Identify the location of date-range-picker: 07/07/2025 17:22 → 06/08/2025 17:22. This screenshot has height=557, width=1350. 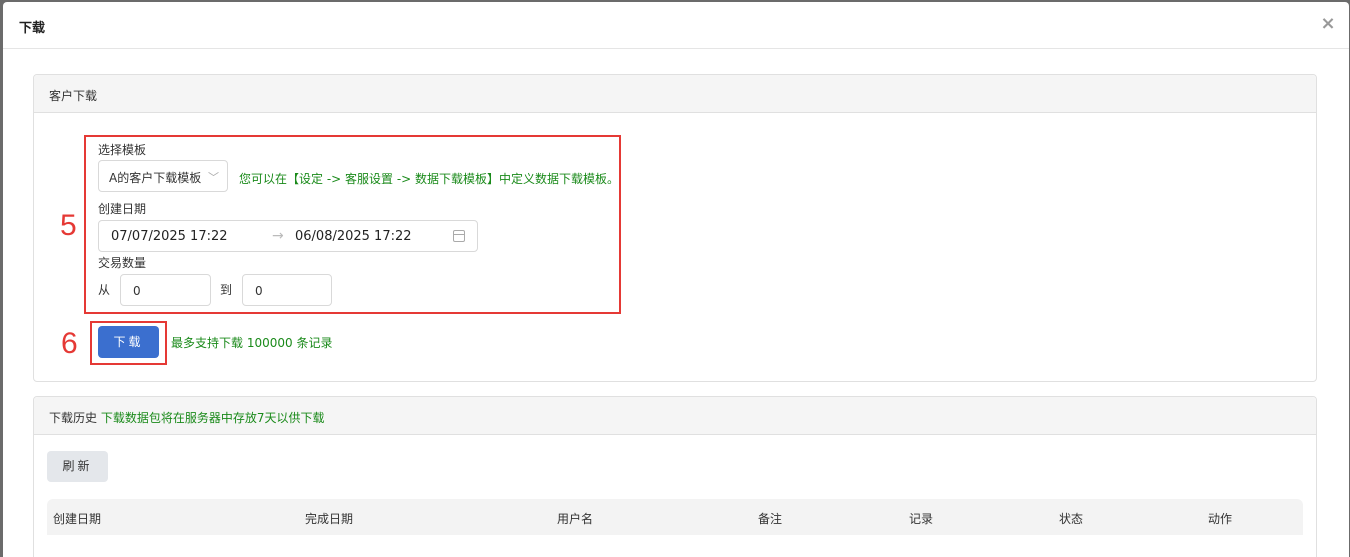
(288, 236).